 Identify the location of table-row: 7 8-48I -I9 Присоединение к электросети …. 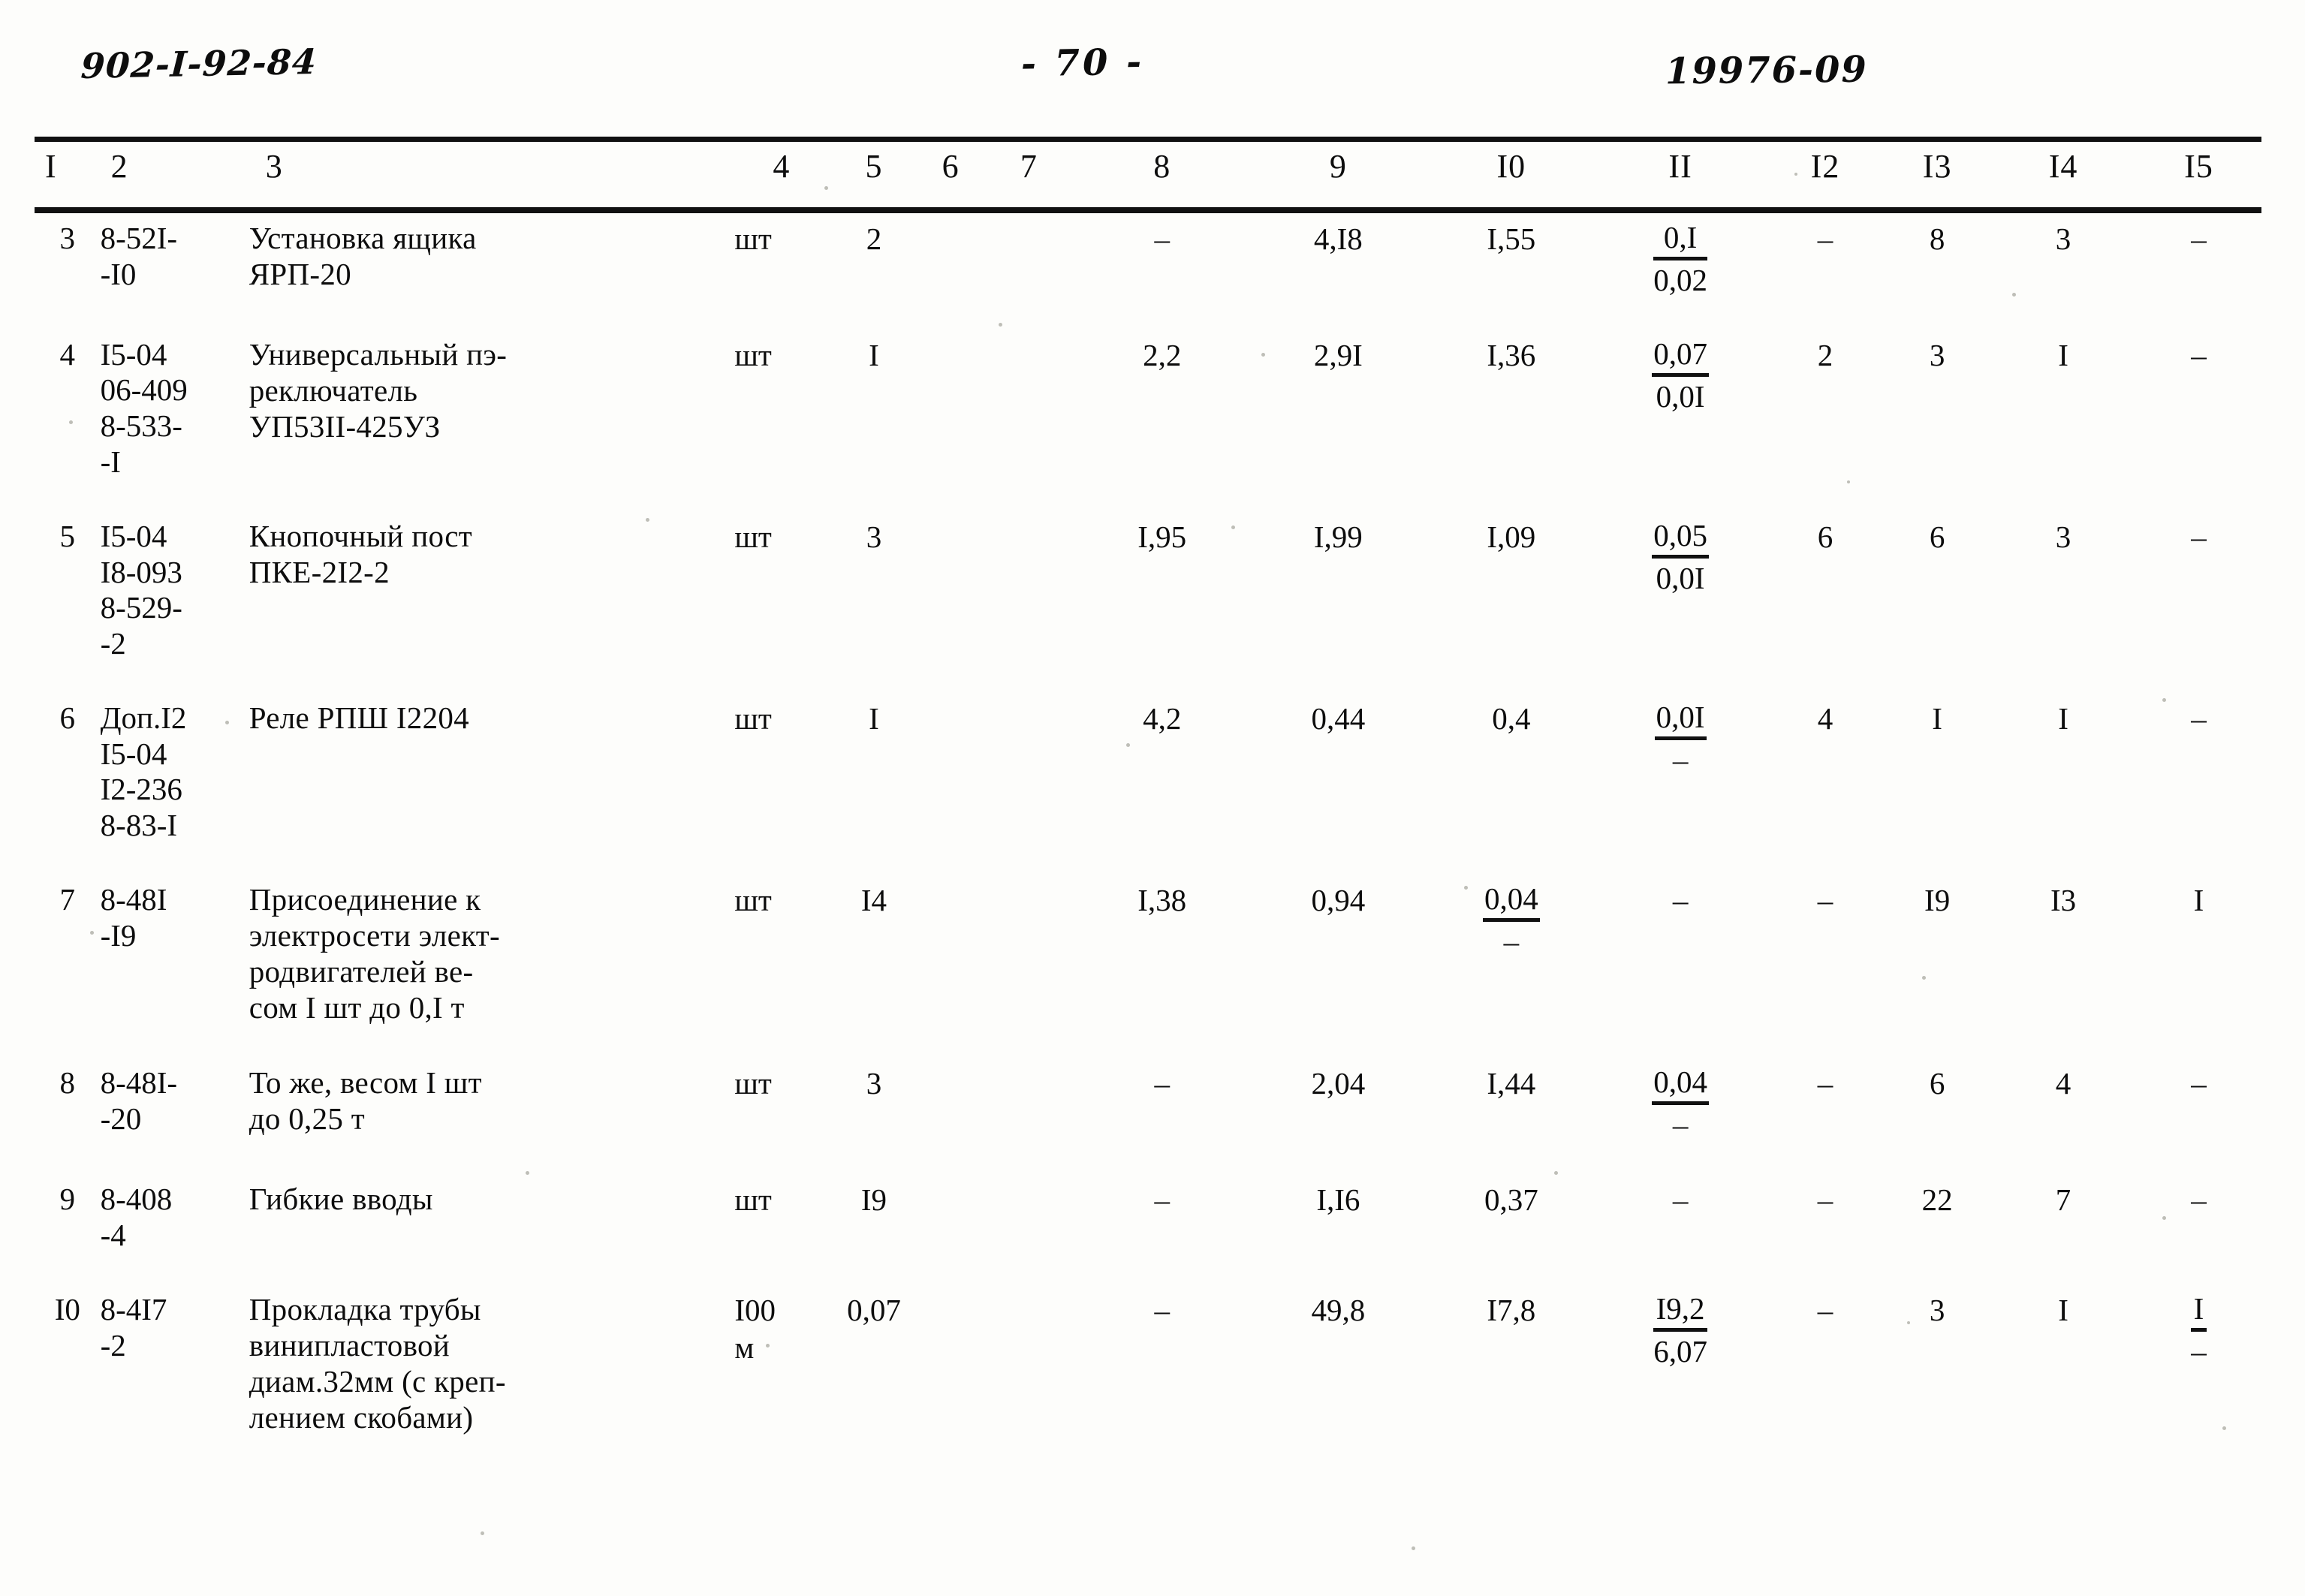
(1148, 954).